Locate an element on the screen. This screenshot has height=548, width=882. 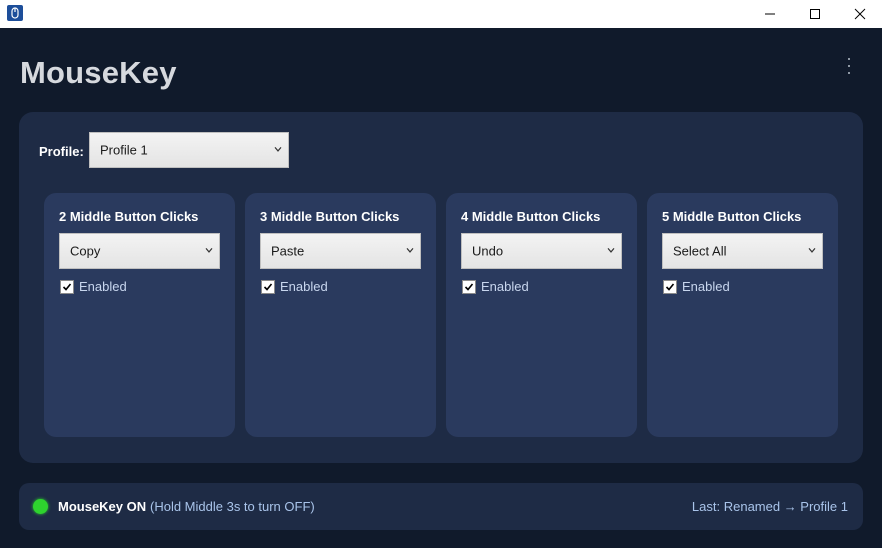
card-title: 4 Middle Button Clicks is located at coordinates (531, 216).